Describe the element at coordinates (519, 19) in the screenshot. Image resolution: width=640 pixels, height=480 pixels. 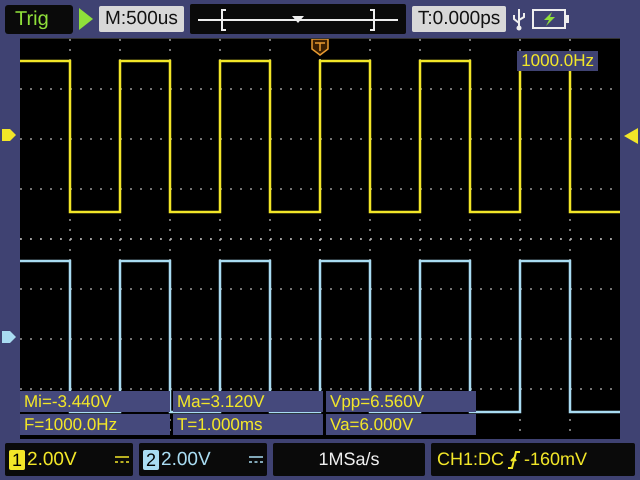
I see `usb-icon` at that location.